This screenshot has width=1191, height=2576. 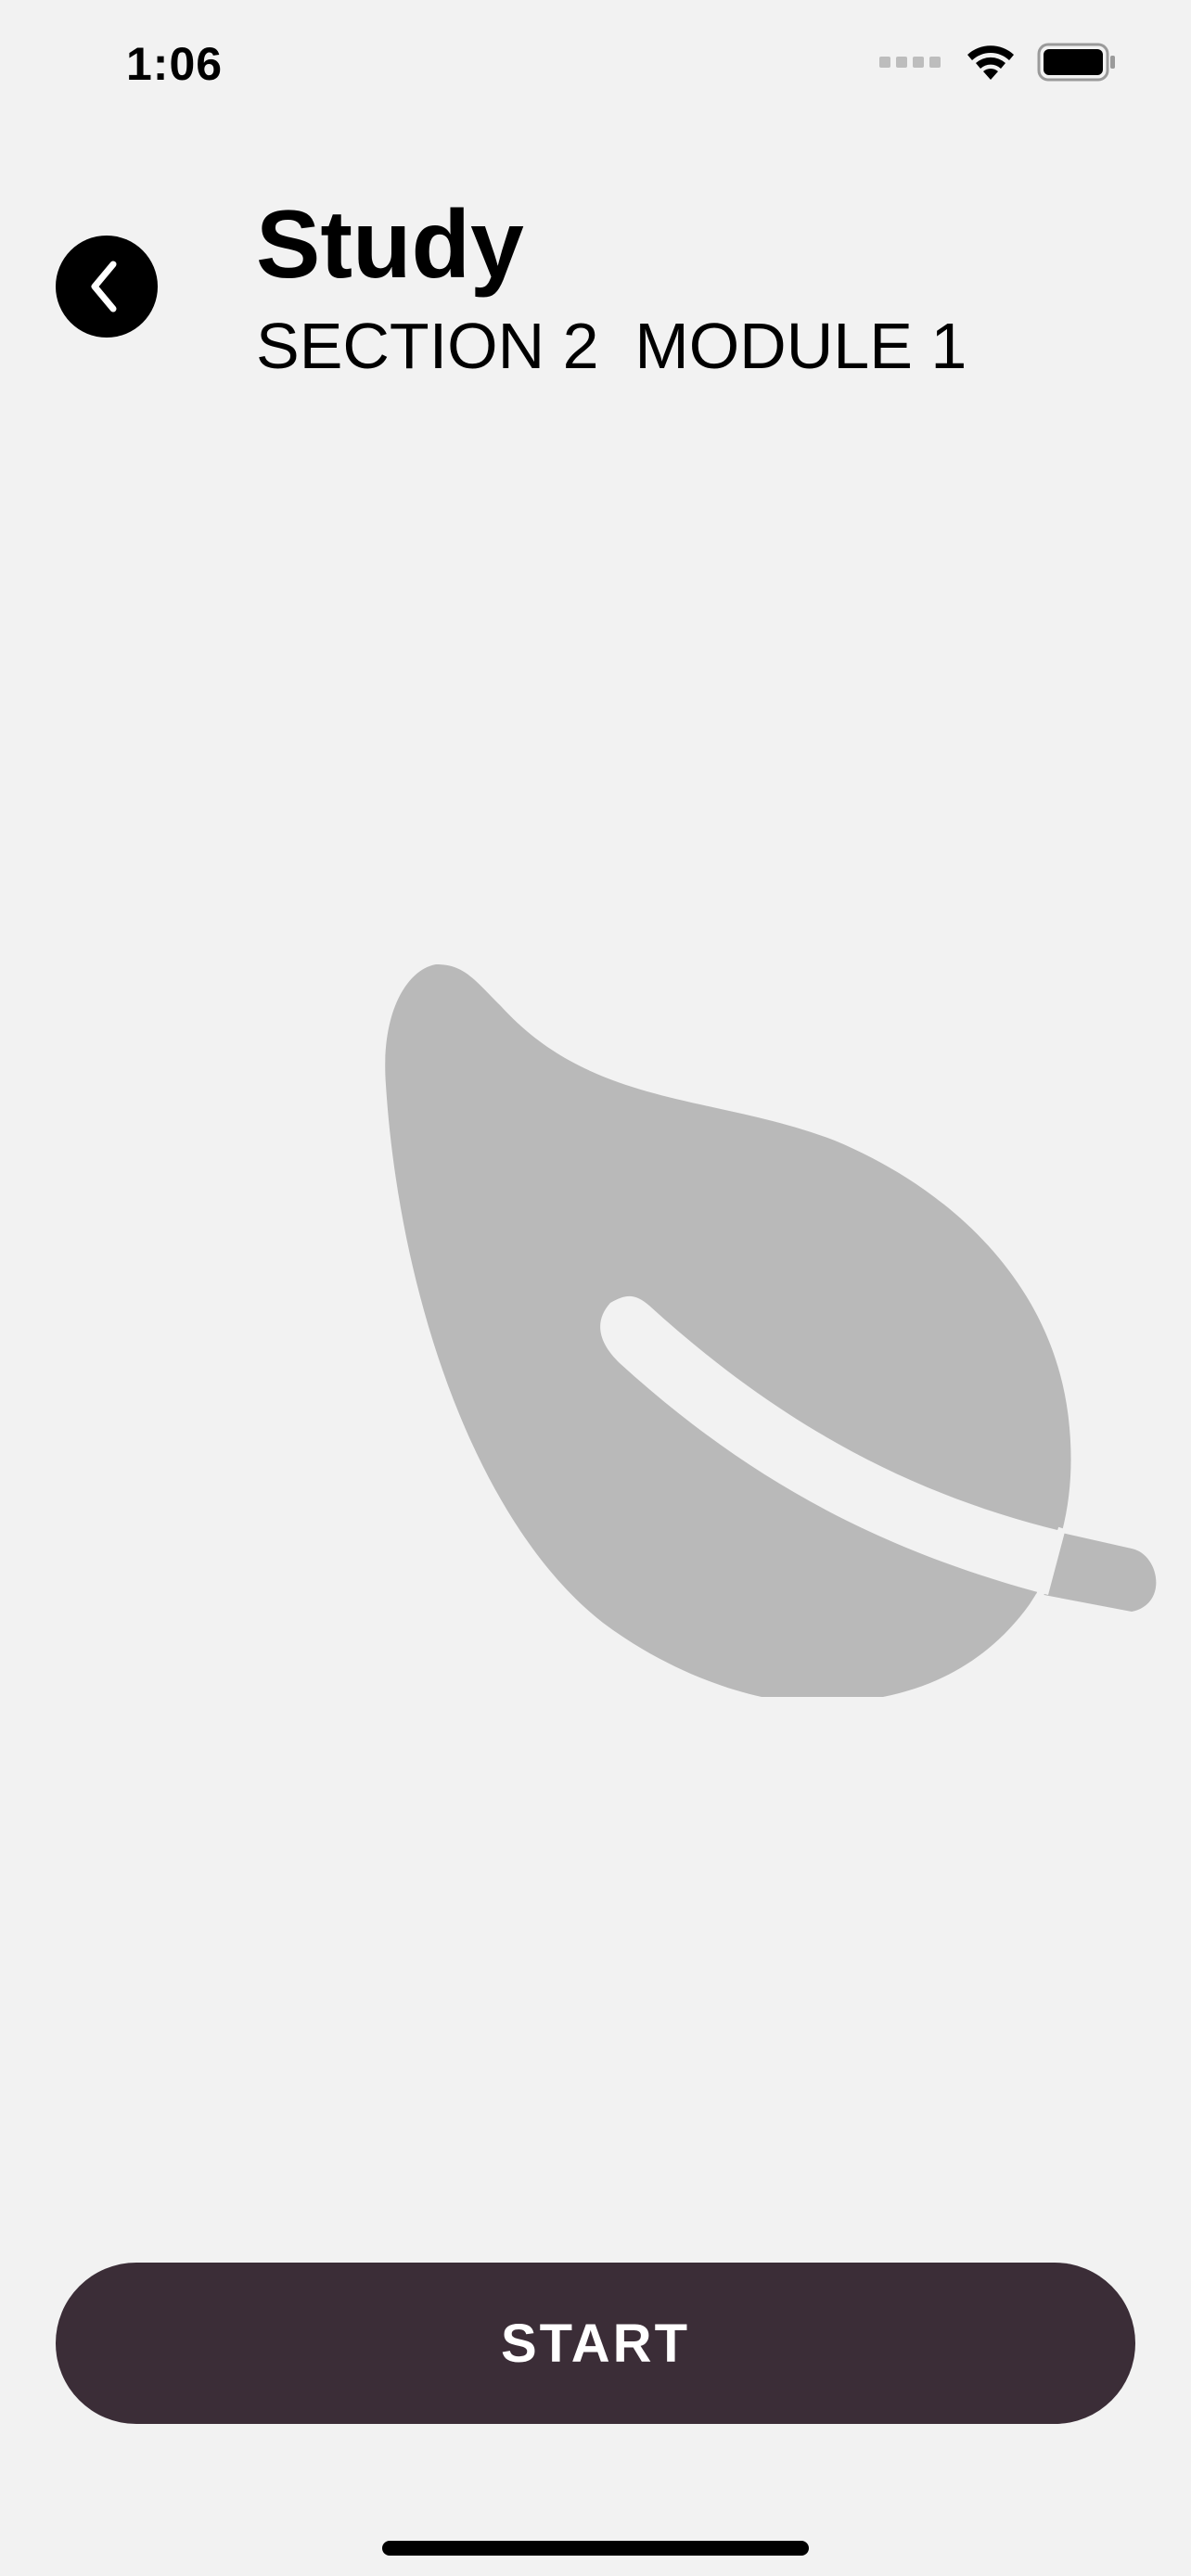 What do you see at coordinates (910, 62) in the screenshot?
I see `signal-dots-icon` at bounding box center [910, 62].